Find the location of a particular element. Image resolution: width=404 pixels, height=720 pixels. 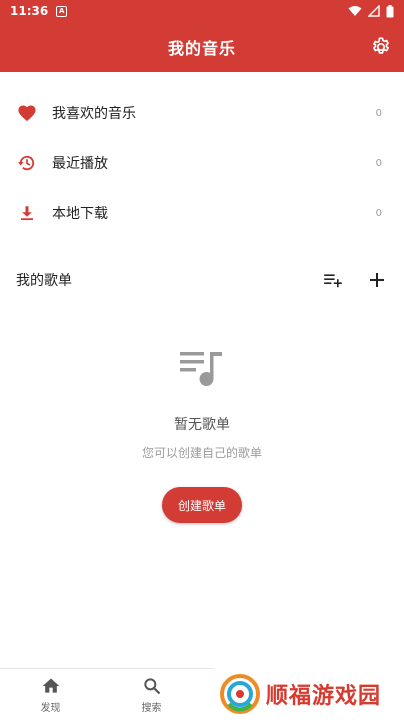

watermark: 顺福游戏园 is located at coordinates (309, 694).